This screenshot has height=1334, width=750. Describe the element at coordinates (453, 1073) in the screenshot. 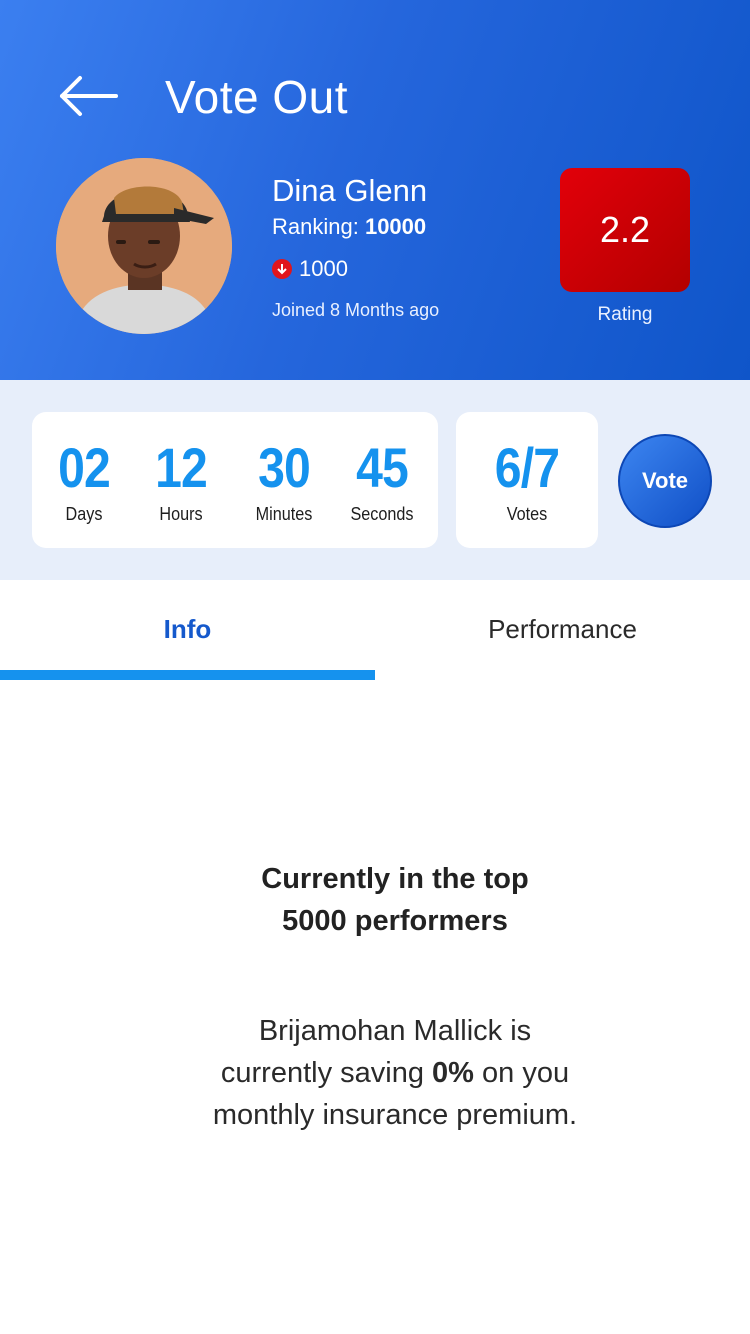

I see `savings-percent: 0%` at that location.